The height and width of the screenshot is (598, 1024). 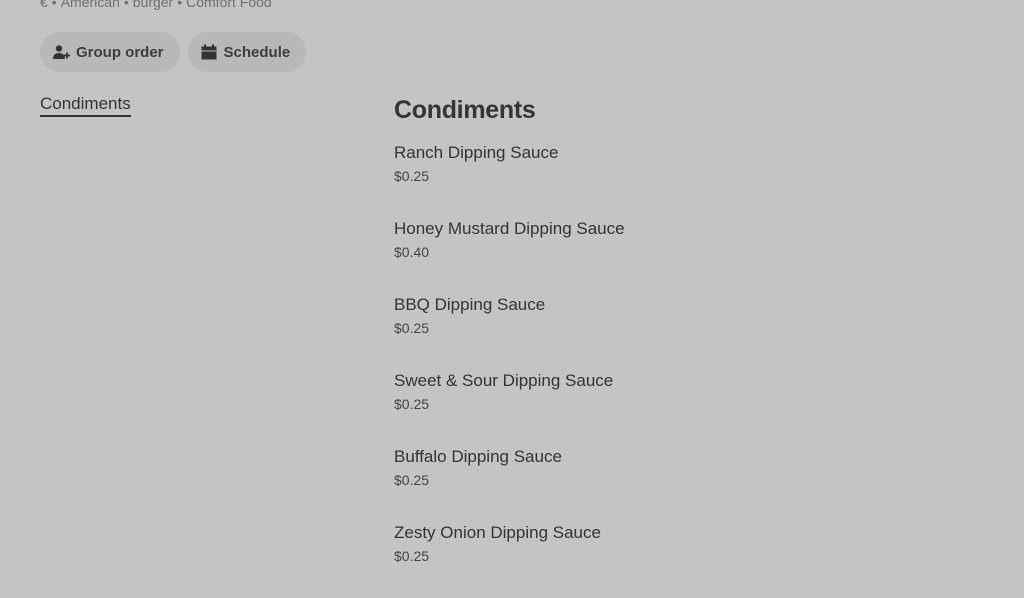 What do you see at coordinates (674, 180) in the screenshot?
I see `menu-item: Ranch Dipping Sauce $0.25` at bounding box center [674, 180].